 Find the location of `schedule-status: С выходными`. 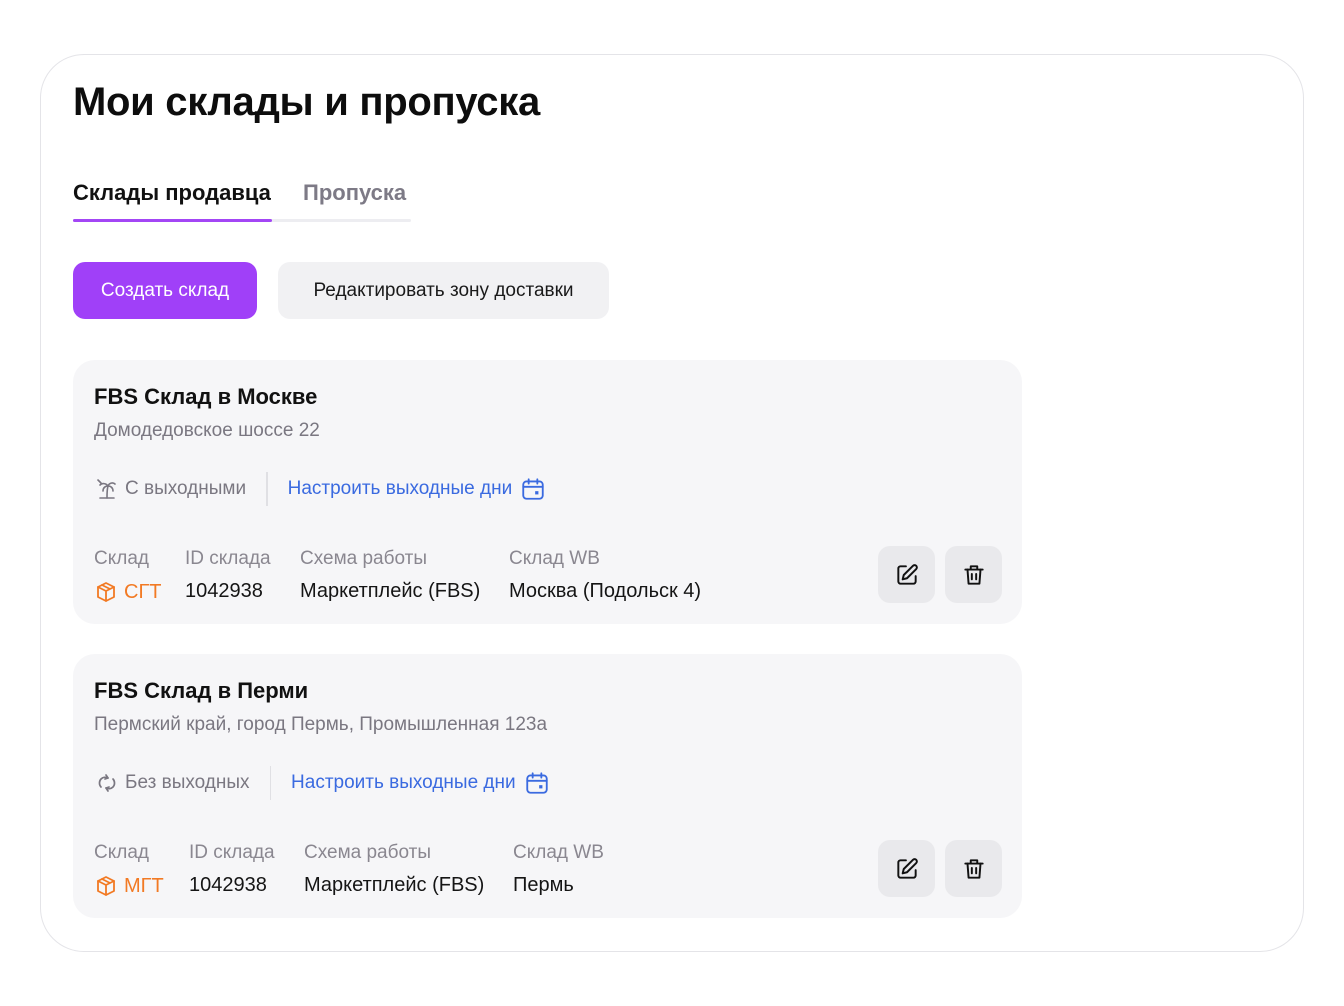

schedule-status: С выходными is located at coordinates (186, 488).